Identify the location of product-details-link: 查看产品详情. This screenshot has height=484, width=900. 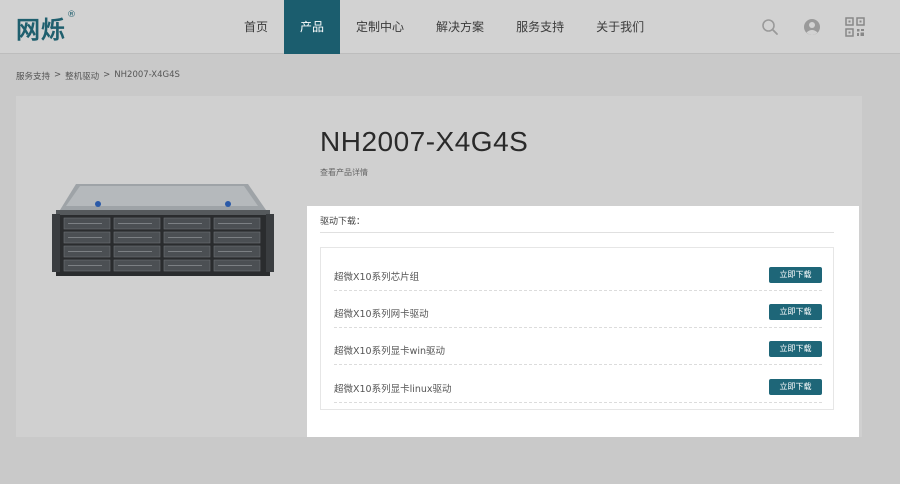
(344, 172).